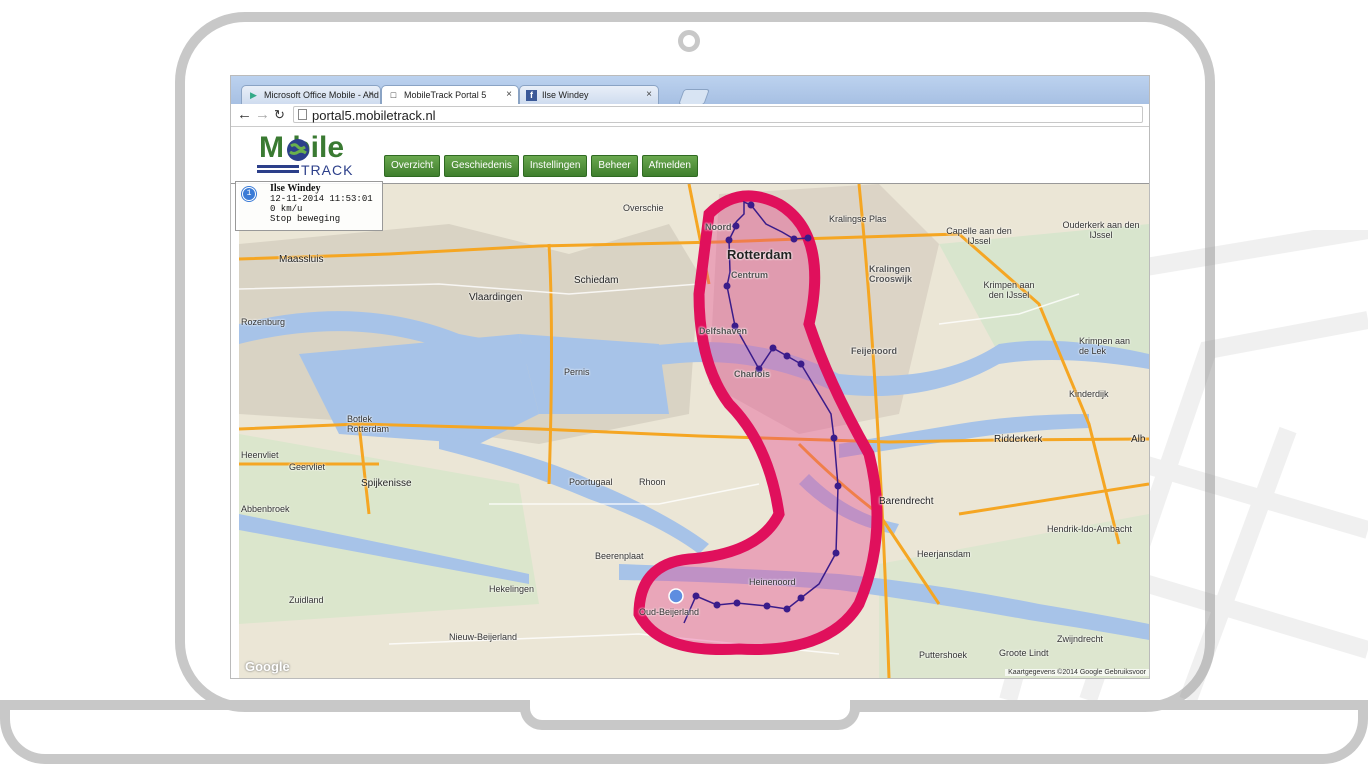 The image size is (1368, 764). What do you see at coordinates (718, 227) in the screenshot?
I see `place-label: Noord` at bounding box center [718, 227].